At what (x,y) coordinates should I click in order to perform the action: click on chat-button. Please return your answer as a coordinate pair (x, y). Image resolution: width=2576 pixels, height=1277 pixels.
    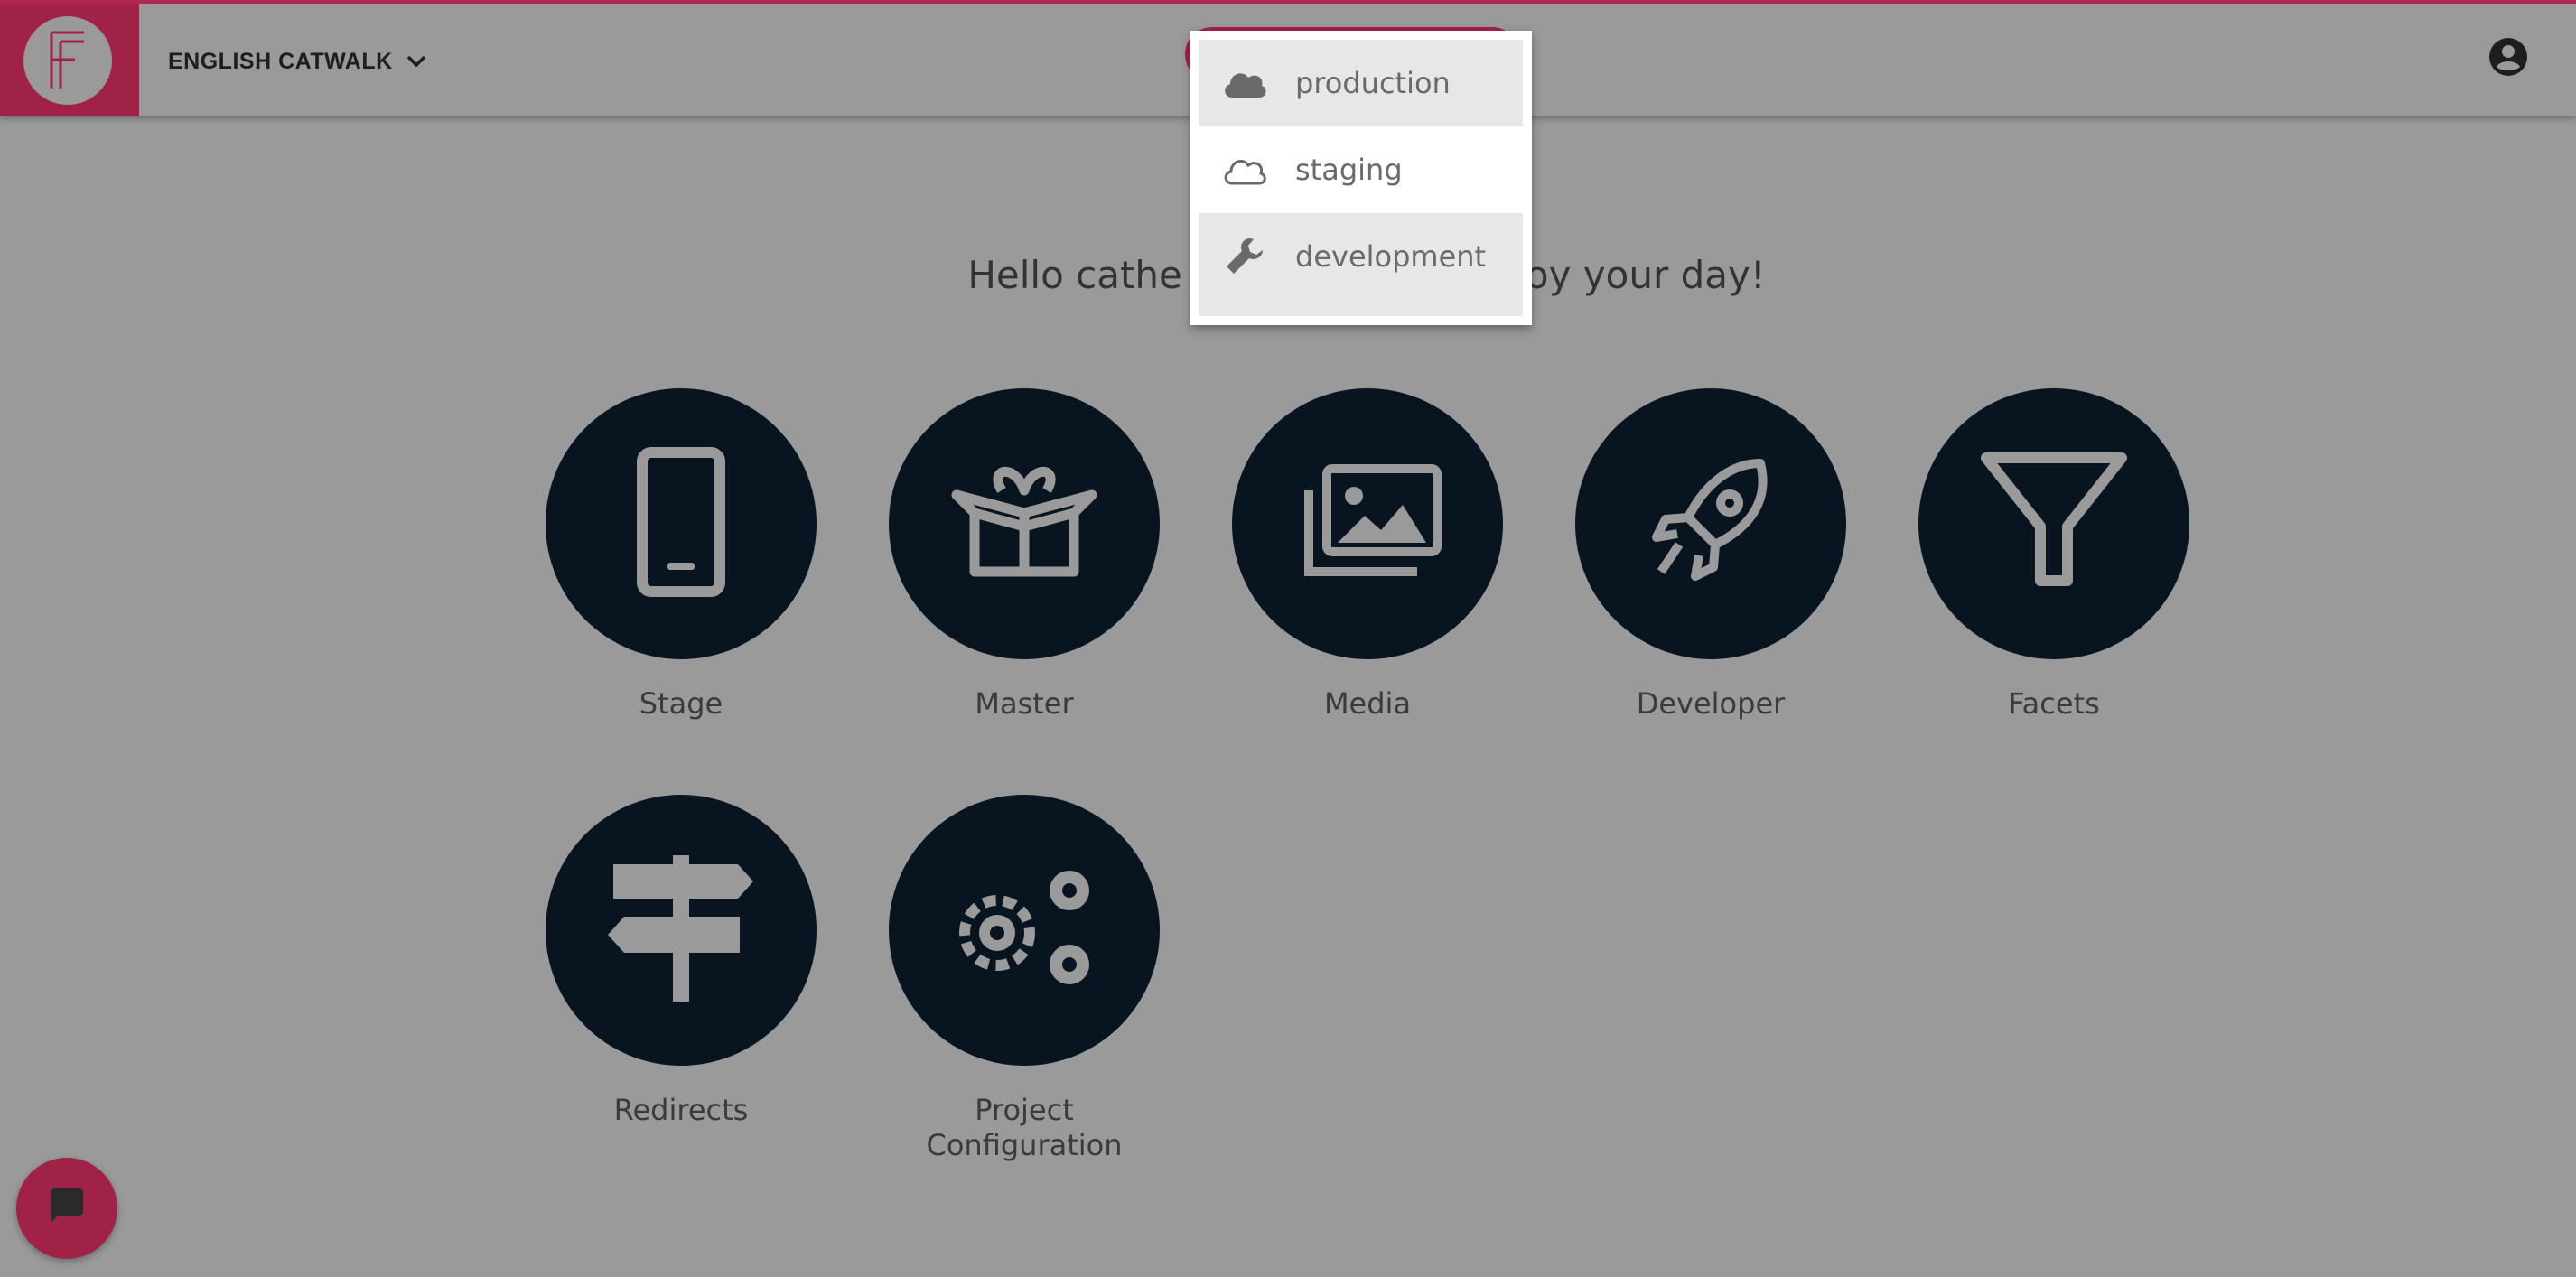
    Looking at the image, I should click on (66, 1209).